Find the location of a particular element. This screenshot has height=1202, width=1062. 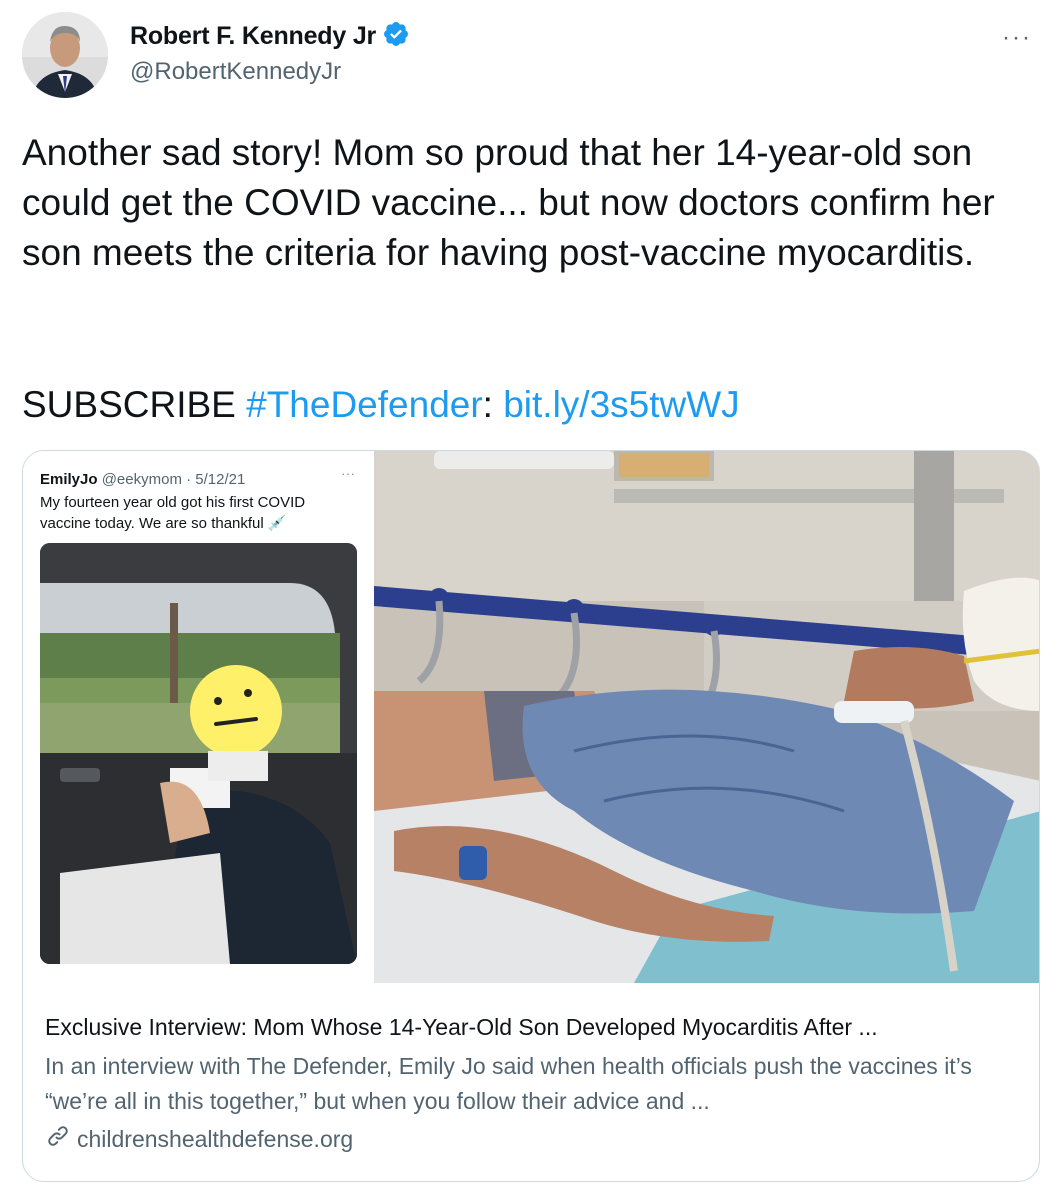

more-icon: ··· is located at coordinates (1017, 38).